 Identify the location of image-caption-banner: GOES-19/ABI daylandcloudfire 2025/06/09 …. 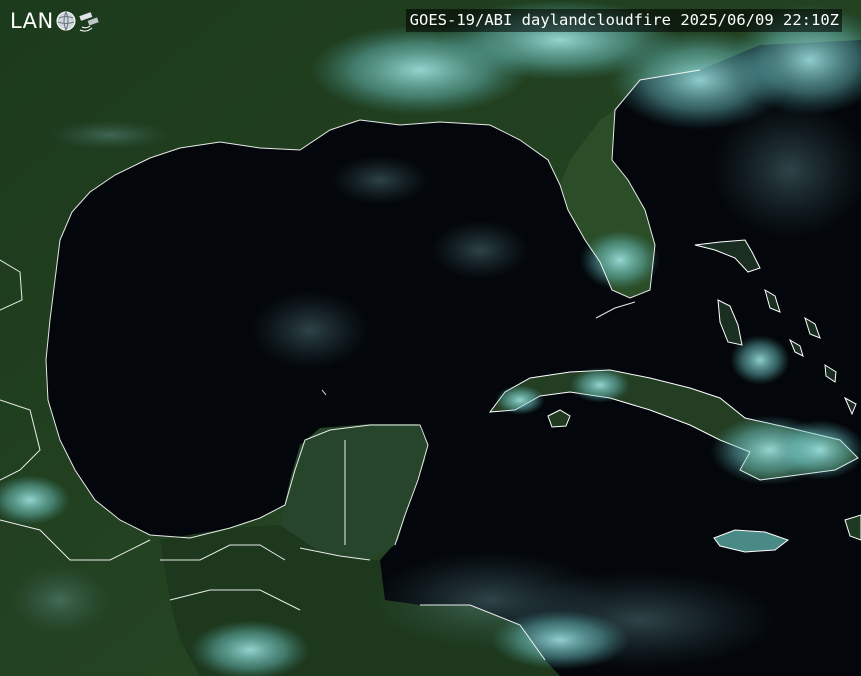
(623, 20).